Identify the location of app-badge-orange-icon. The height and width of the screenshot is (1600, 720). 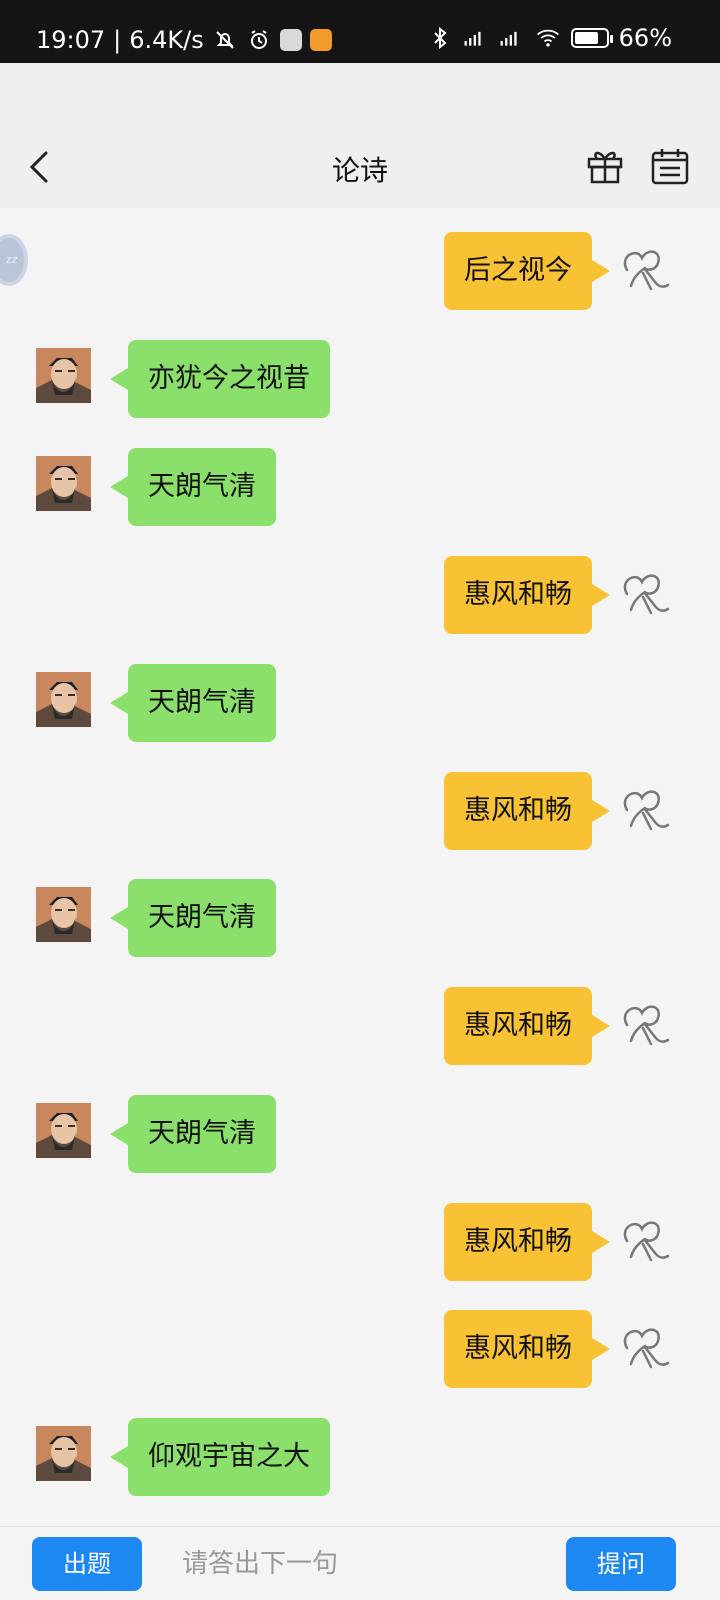
(320, 40).